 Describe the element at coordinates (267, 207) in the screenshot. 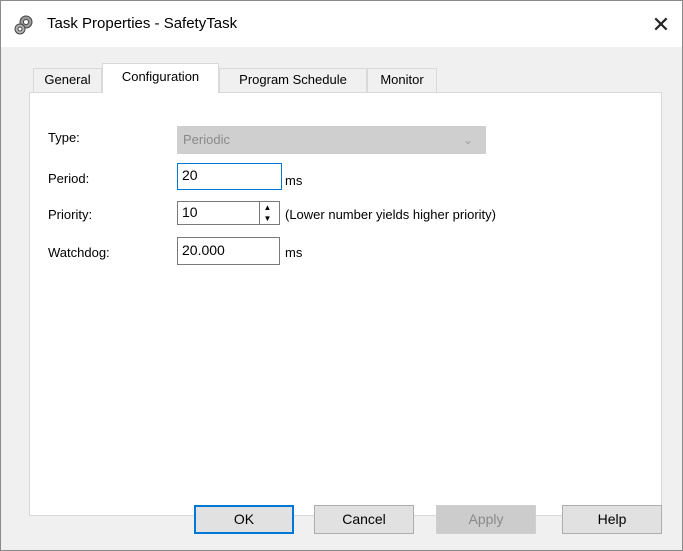

I see `stepper-up-icon: ▲` at that location.